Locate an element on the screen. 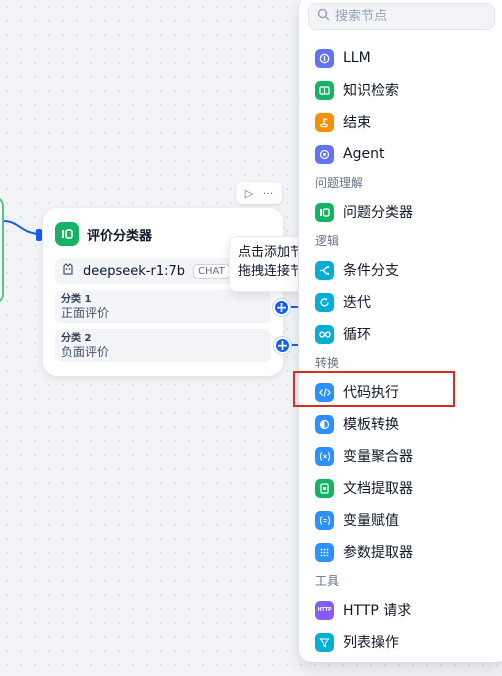  block-item-variable-aggregator: 变量聚合器 is located at coordinates (400, 456).